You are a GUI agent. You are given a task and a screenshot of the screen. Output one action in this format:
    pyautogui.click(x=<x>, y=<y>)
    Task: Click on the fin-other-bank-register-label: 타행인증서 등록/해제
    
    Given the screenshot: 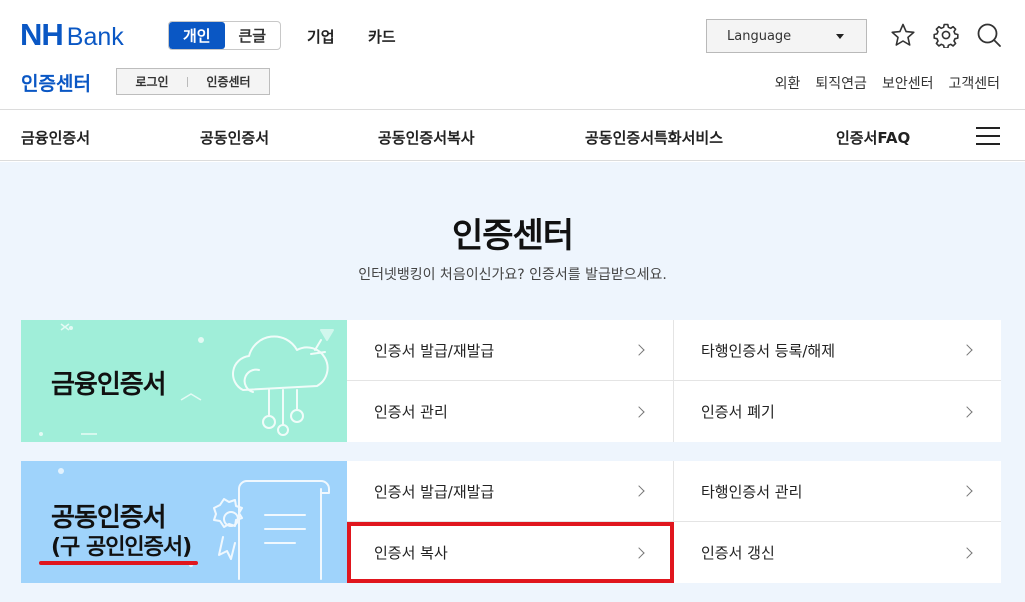 What is the action you would take?
    pyautogui.click(x=768, y=350)
    